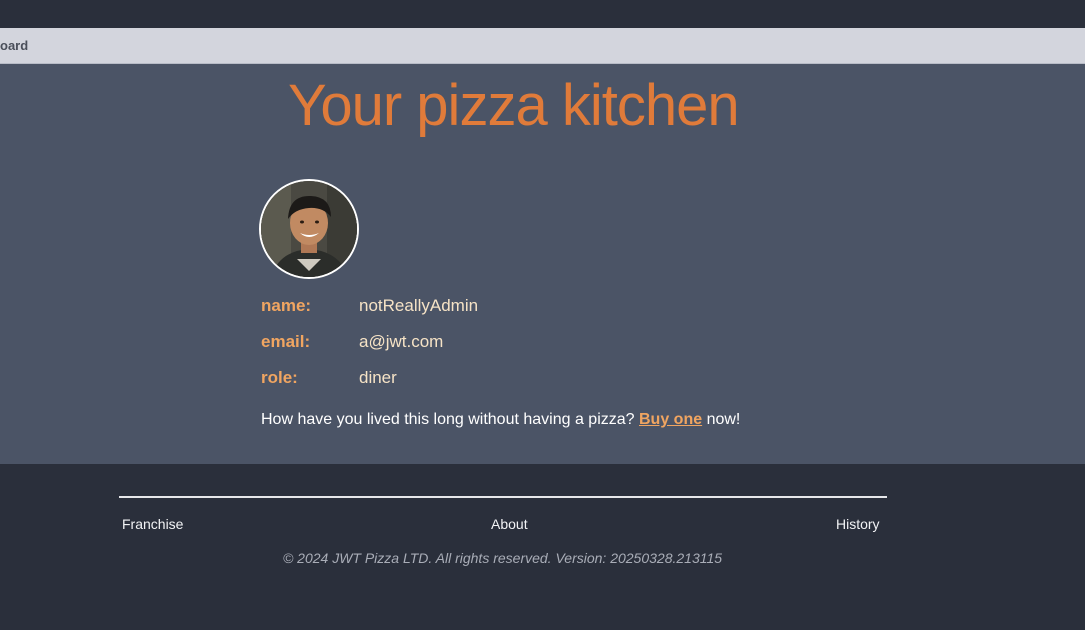 The image size is (1085, 630). Describe the element at coordinates (542, 14) in the screenshot. I see `top-bar` at that location.